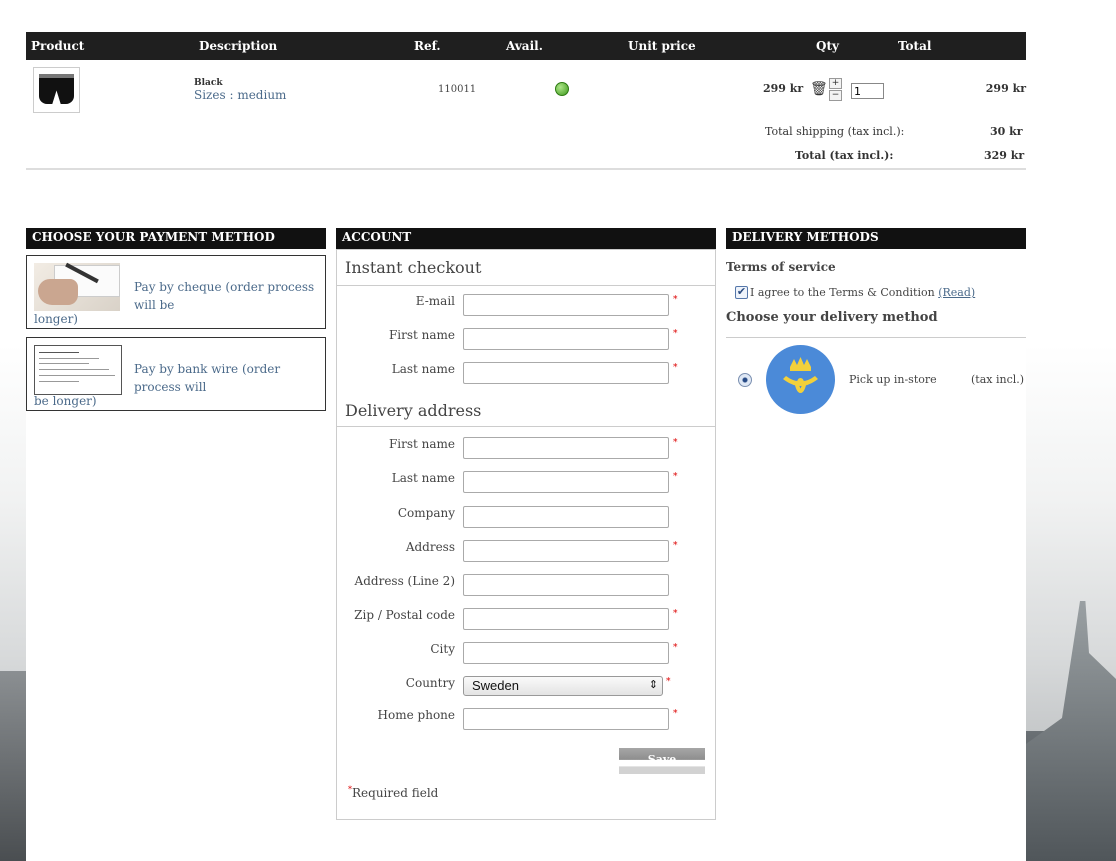  I want to click on col-unit-price: Unit price, so click(662, 46).